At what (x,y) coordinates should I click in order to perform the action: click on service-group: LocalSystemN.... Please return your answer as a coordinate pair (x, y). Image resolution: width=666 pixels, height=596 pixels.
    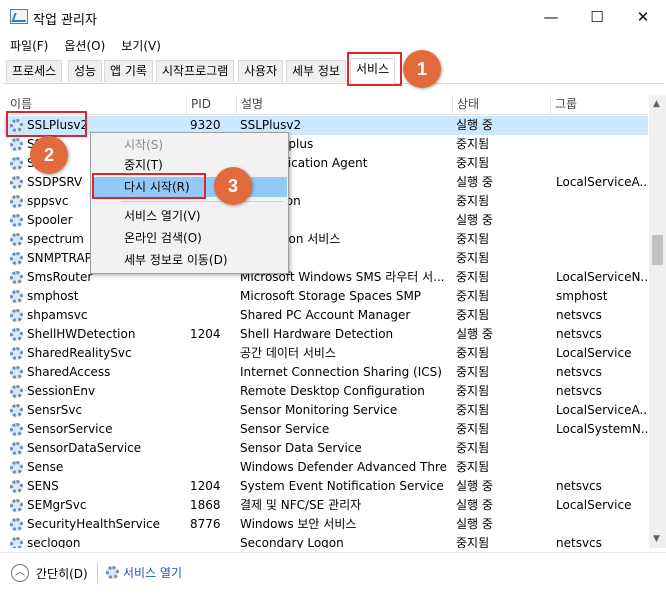
    Looking at the image, I should click on (602, 429).